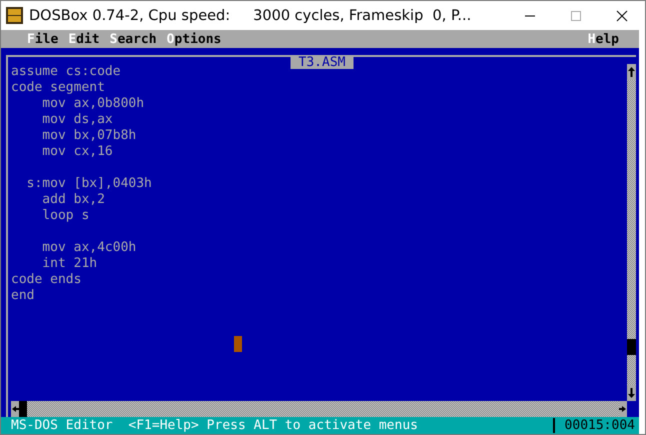 This screenshot has height=435, width=646. Describe the element at coordinates (65, 216) in the screenshot. I see `code-line: loop s` at that location.